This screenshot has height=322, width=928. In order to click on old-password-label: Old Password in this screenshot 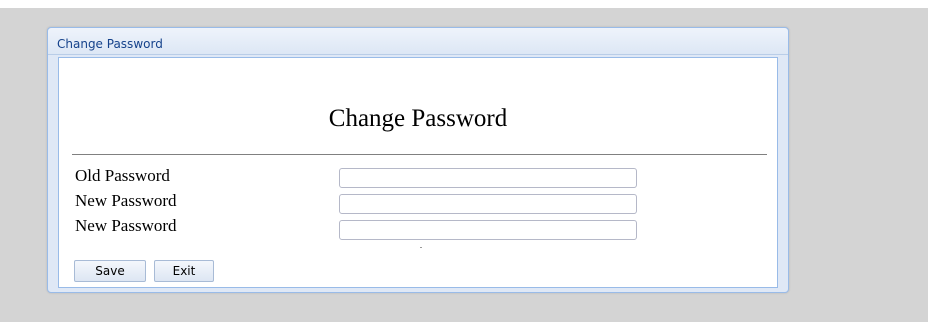, I will do `click(122, 175)`.